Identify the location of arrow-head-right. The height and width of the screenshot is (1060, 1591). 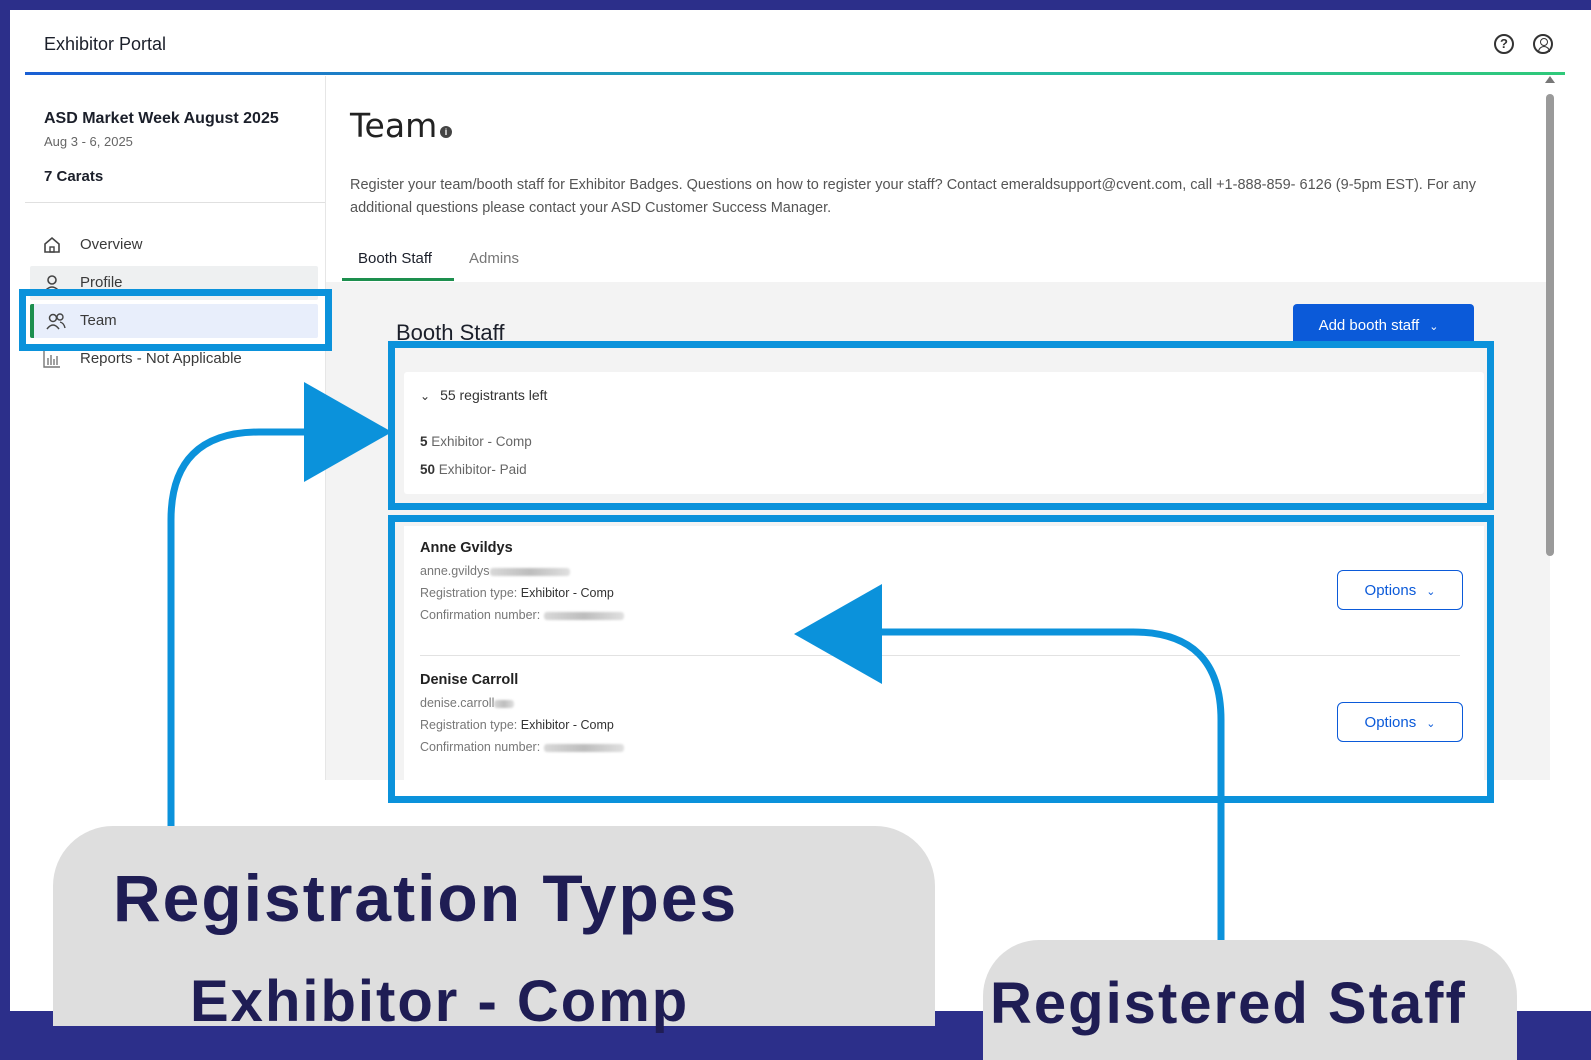
(348, 432).